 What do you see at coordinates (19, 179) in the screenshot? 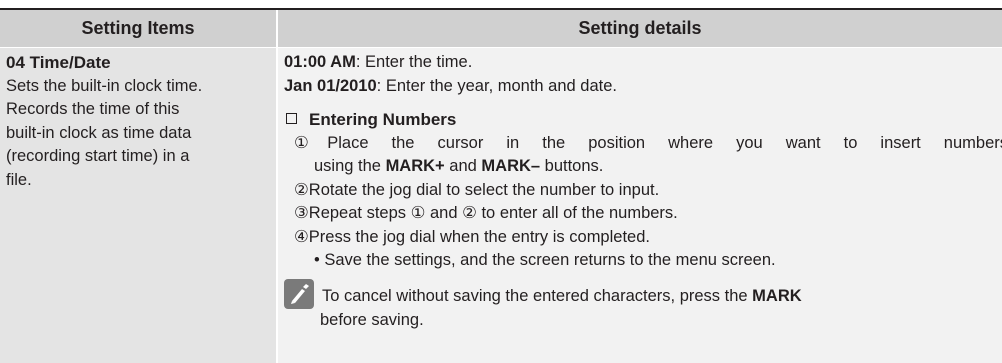
I see `setting-item-description-line: file.` at bounding box center [19, 179].